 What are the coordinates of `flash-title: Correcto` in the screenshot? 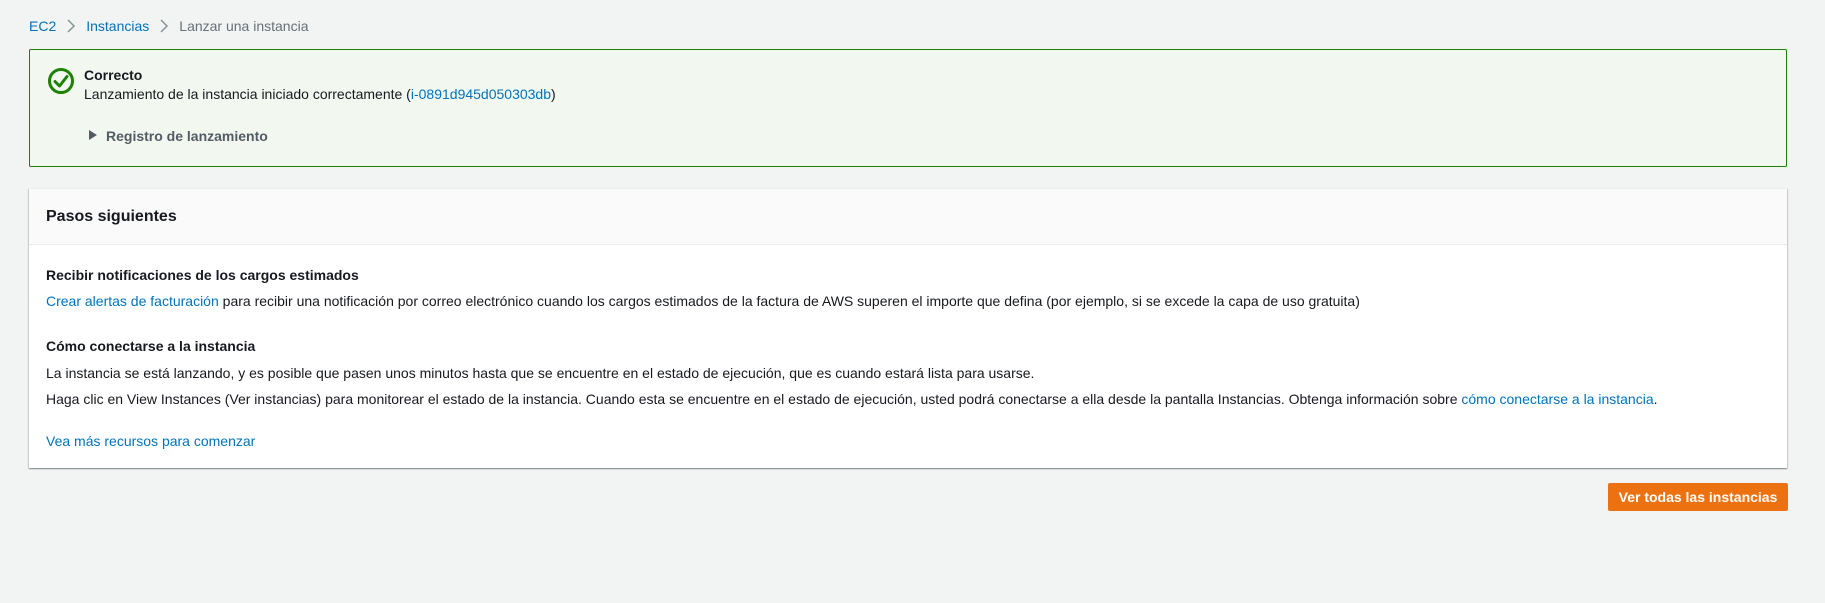 It's located at (113, 75).